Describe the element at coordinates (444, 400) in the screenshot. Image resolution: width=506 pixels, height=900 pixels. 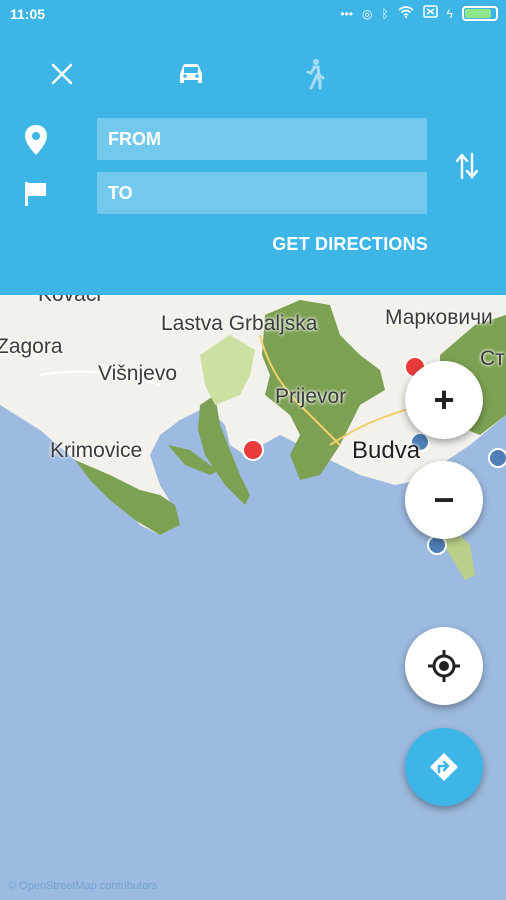
I see `zoom-in-button: +` at that location.